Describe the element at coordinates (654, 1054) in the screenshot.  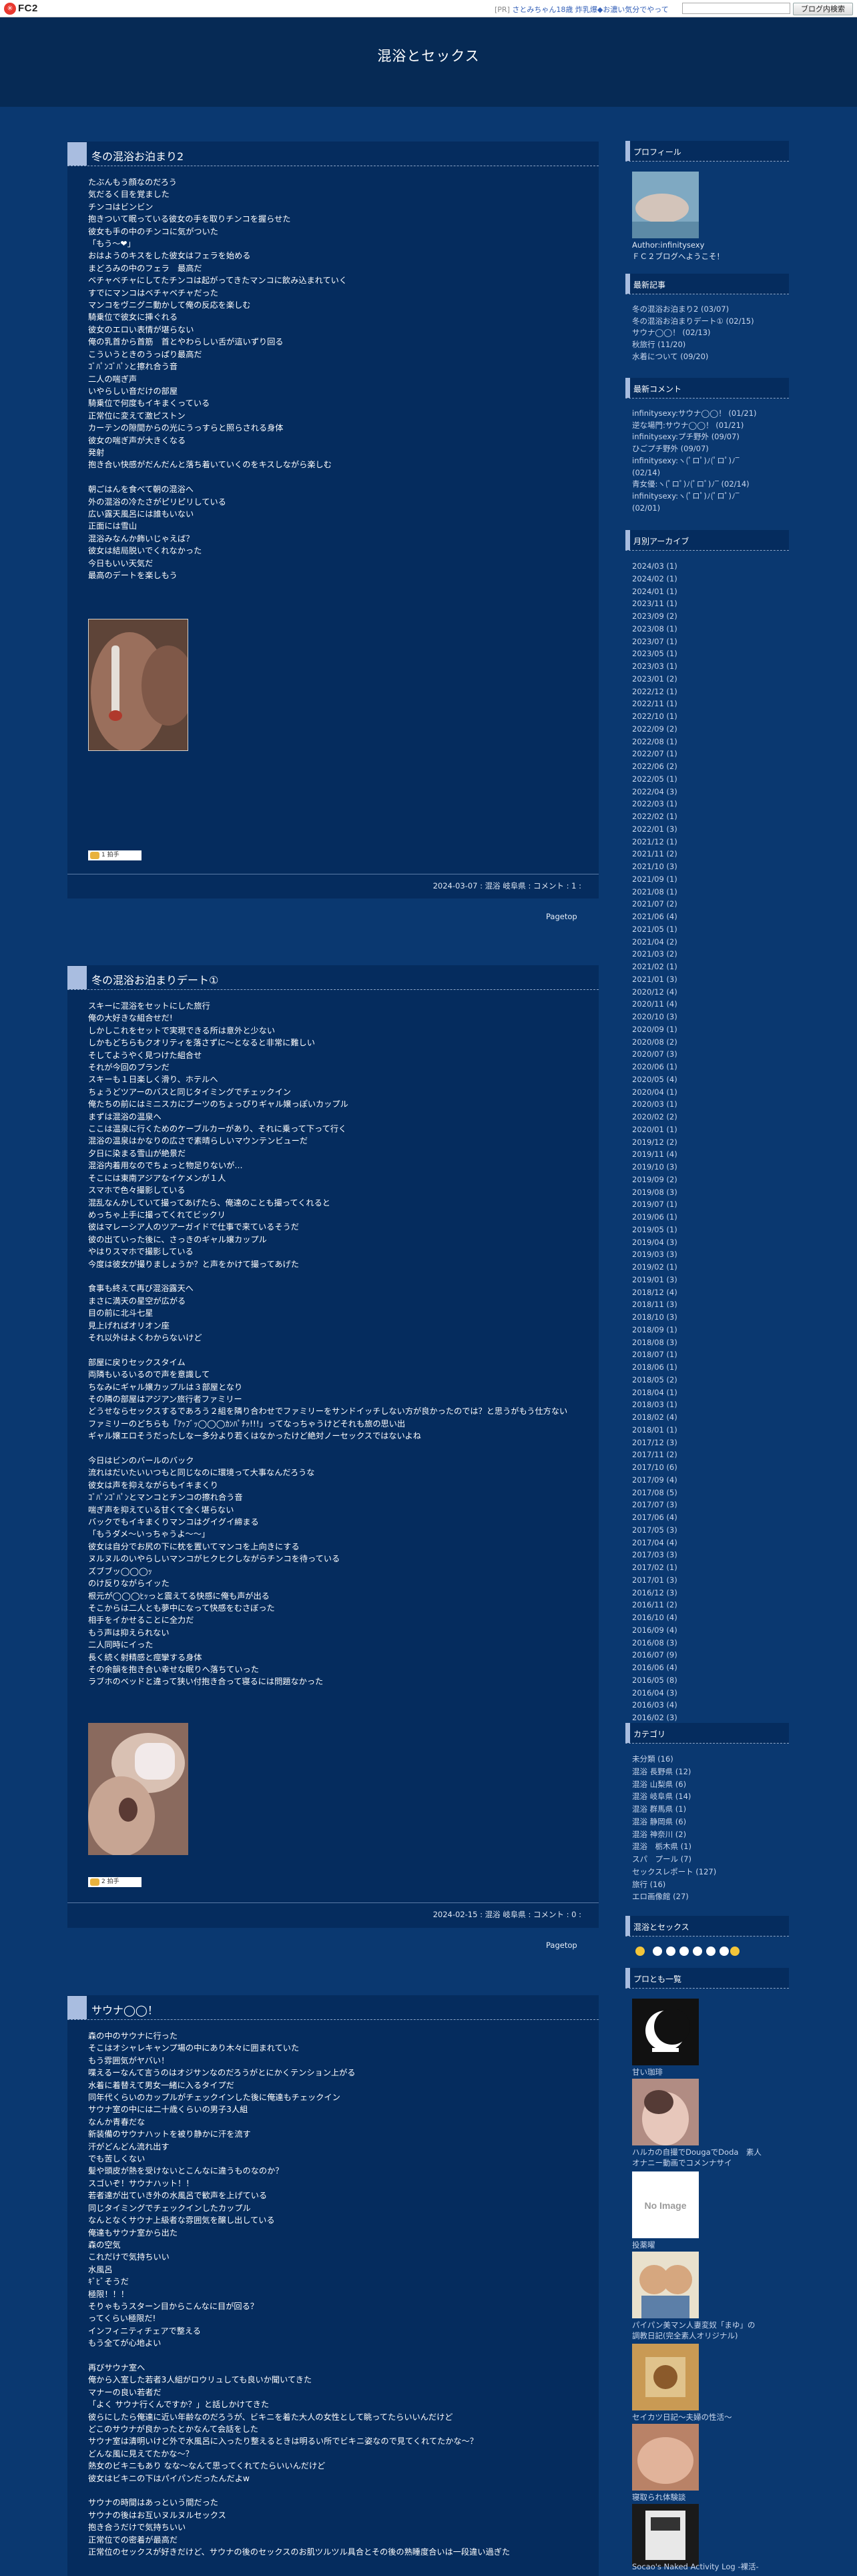
I see `archive-month-link: 2020/07 (3)` at that location.